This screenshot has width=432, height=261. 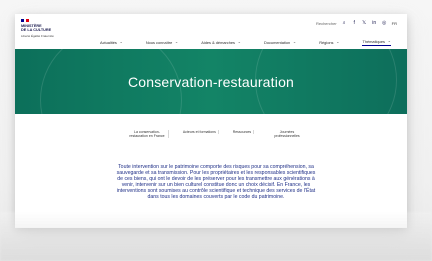 I want to click on utility-bar: Rechercher ⌕ f 𝕏 in ◎ FR, so click(x=356, y=24).